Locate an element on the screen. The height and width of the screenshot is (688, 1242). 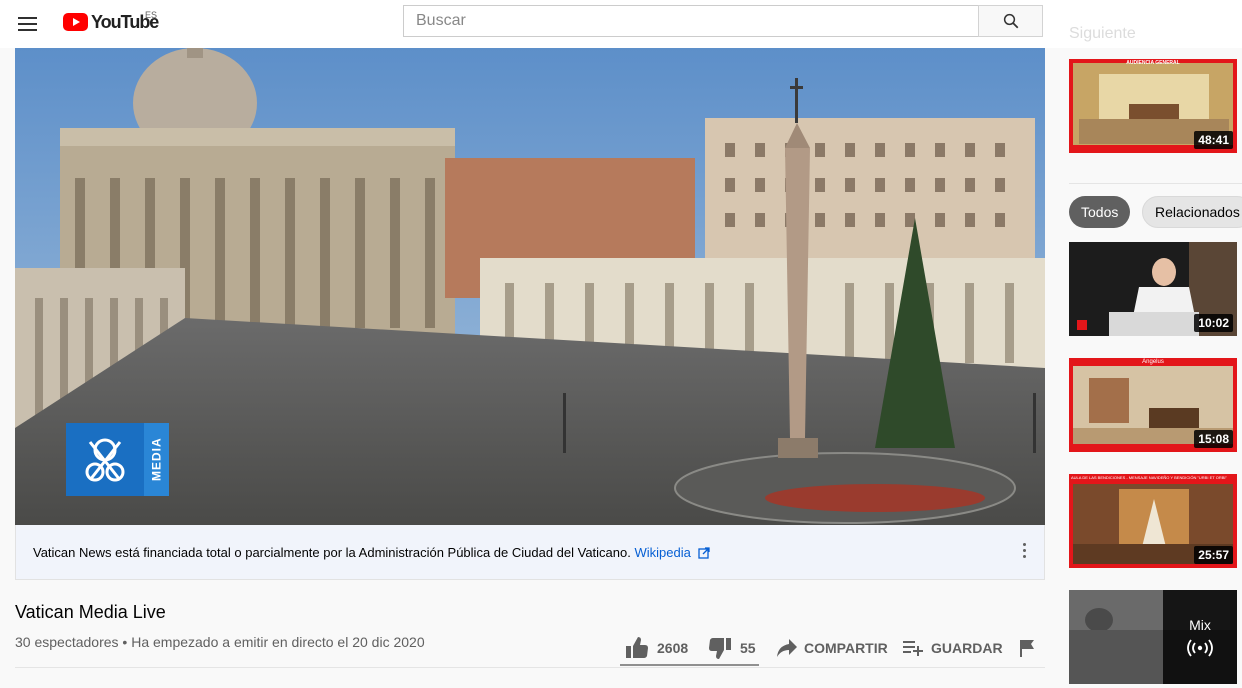
video-title: Vatican Media Live is located at coordinates (90, 612).